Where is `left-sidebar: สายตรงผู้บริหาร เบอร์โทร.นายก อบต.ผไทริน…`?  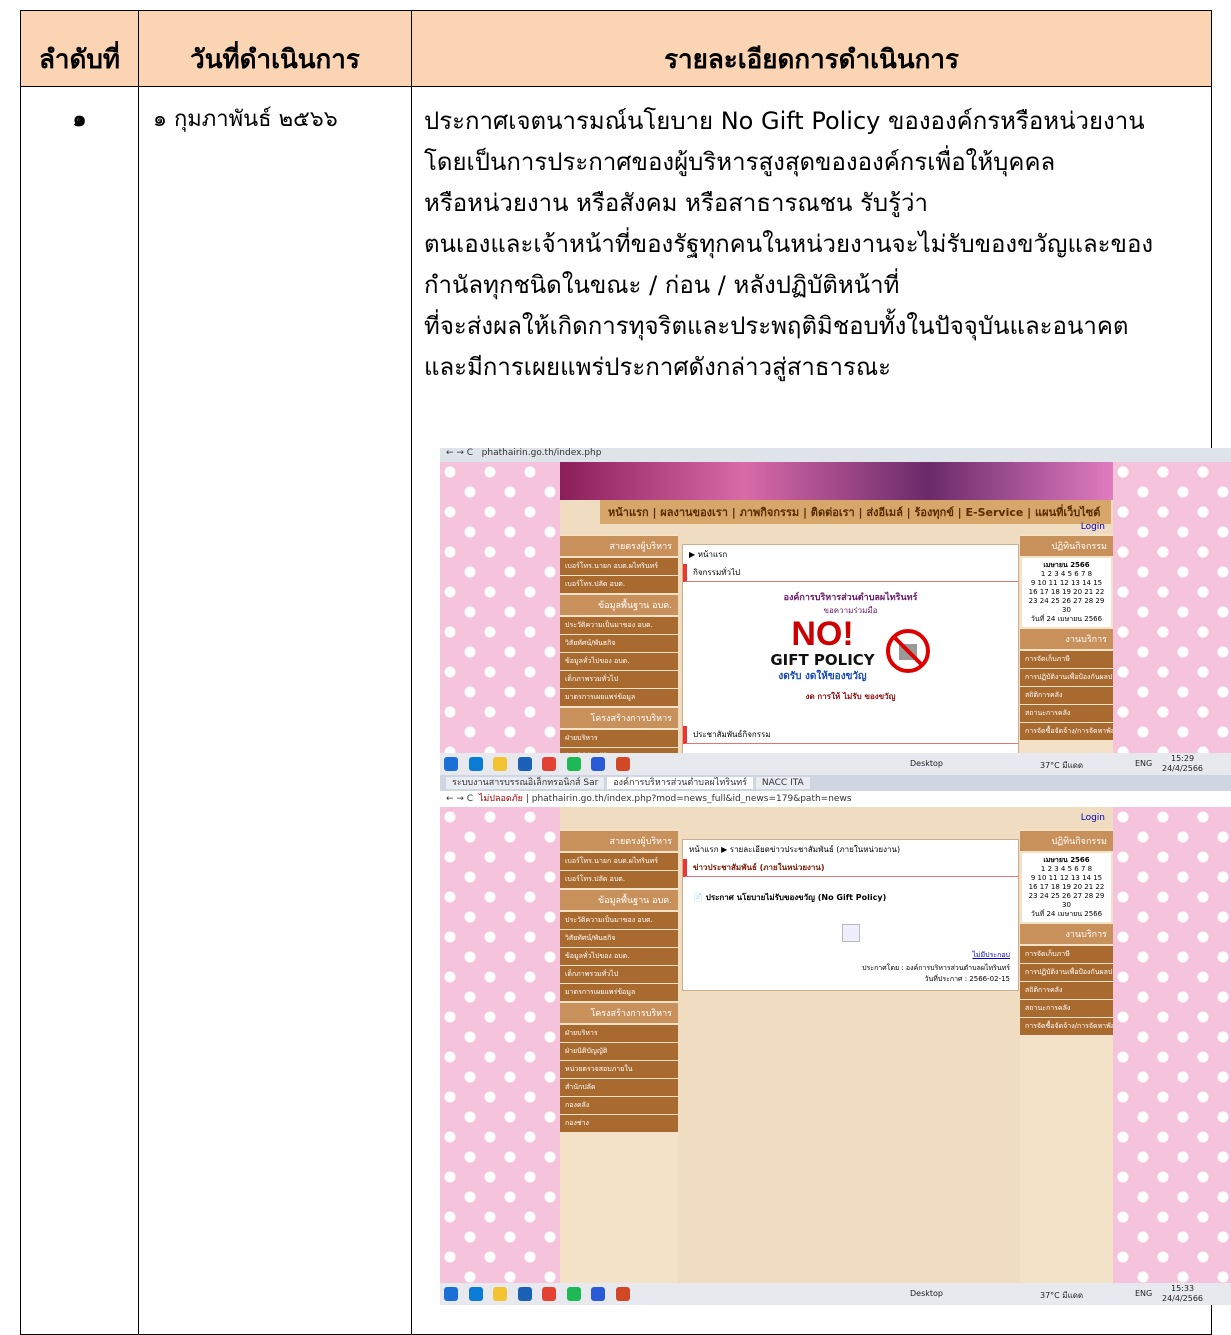
left-sidebar: สายตรงผู้บริหาร เบอร์โทร.นายก อบต.ผไทริน… is located at coordinates (619, 654).